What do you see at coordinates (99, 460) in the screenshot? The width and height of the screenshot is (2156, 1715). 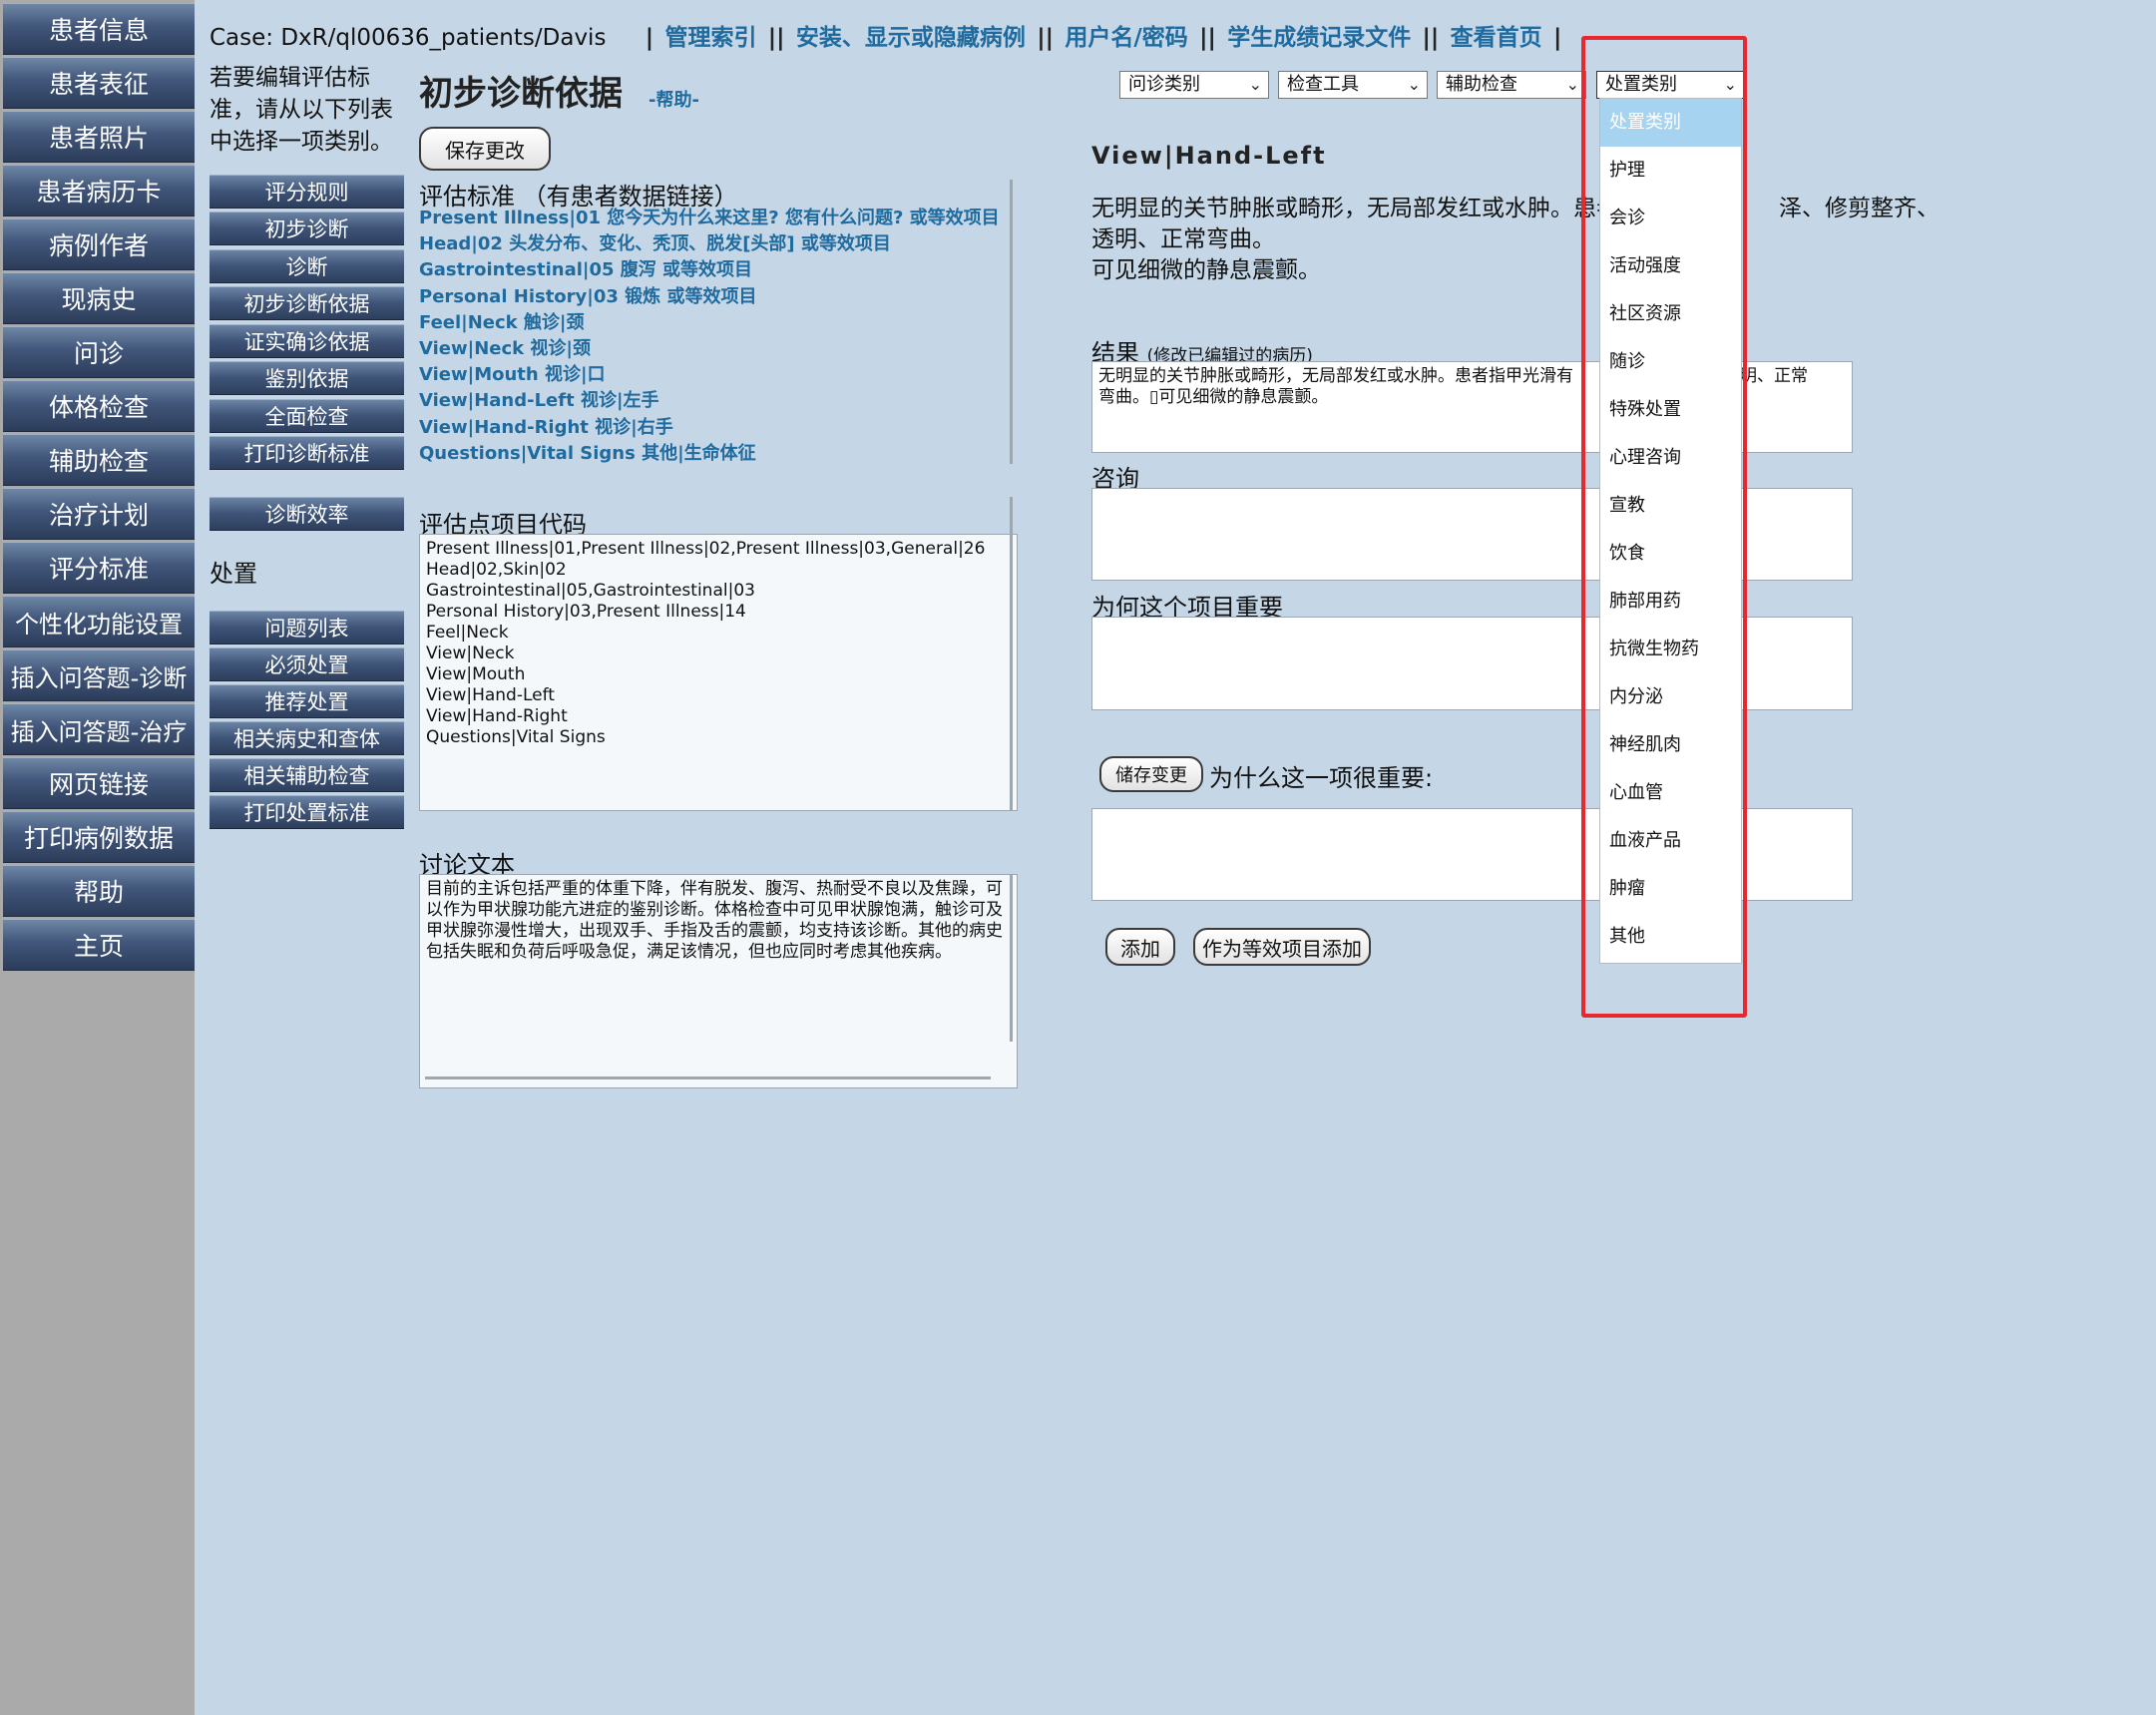 I see `nav-item-lab-tests: 辅助检查` at bounding box center [99, 460].